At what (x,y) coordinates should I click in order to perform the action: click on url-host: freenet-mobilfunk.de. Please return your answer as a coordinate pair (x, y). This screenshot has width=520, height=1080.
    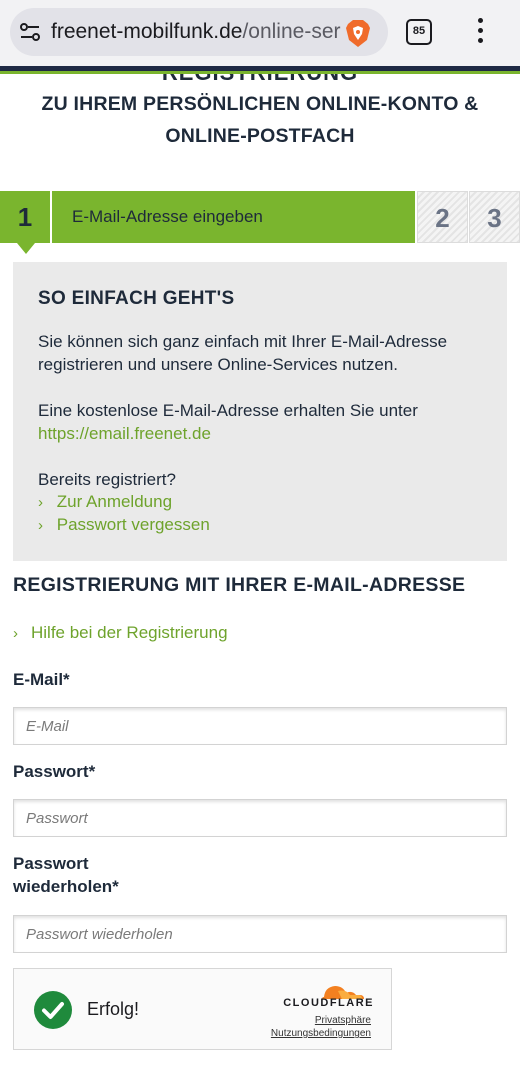
    Looking at the image, I should click on (147, 31).